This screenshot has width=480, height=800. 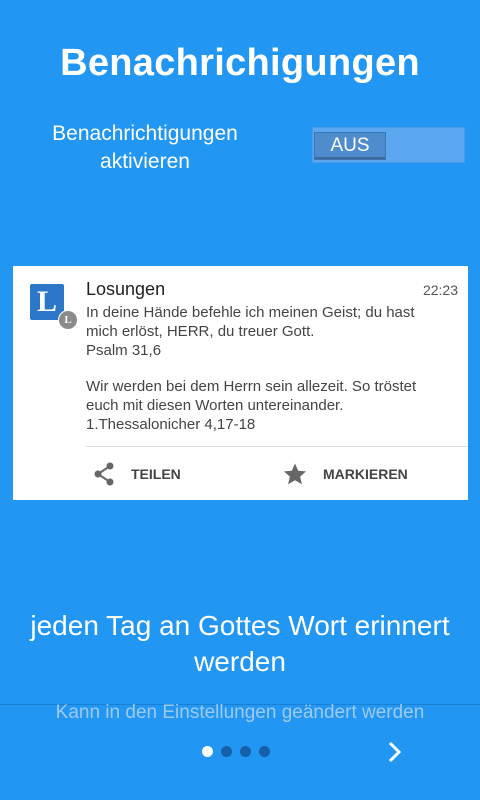 I want to click on star-icon, so click(x=295, y=474).